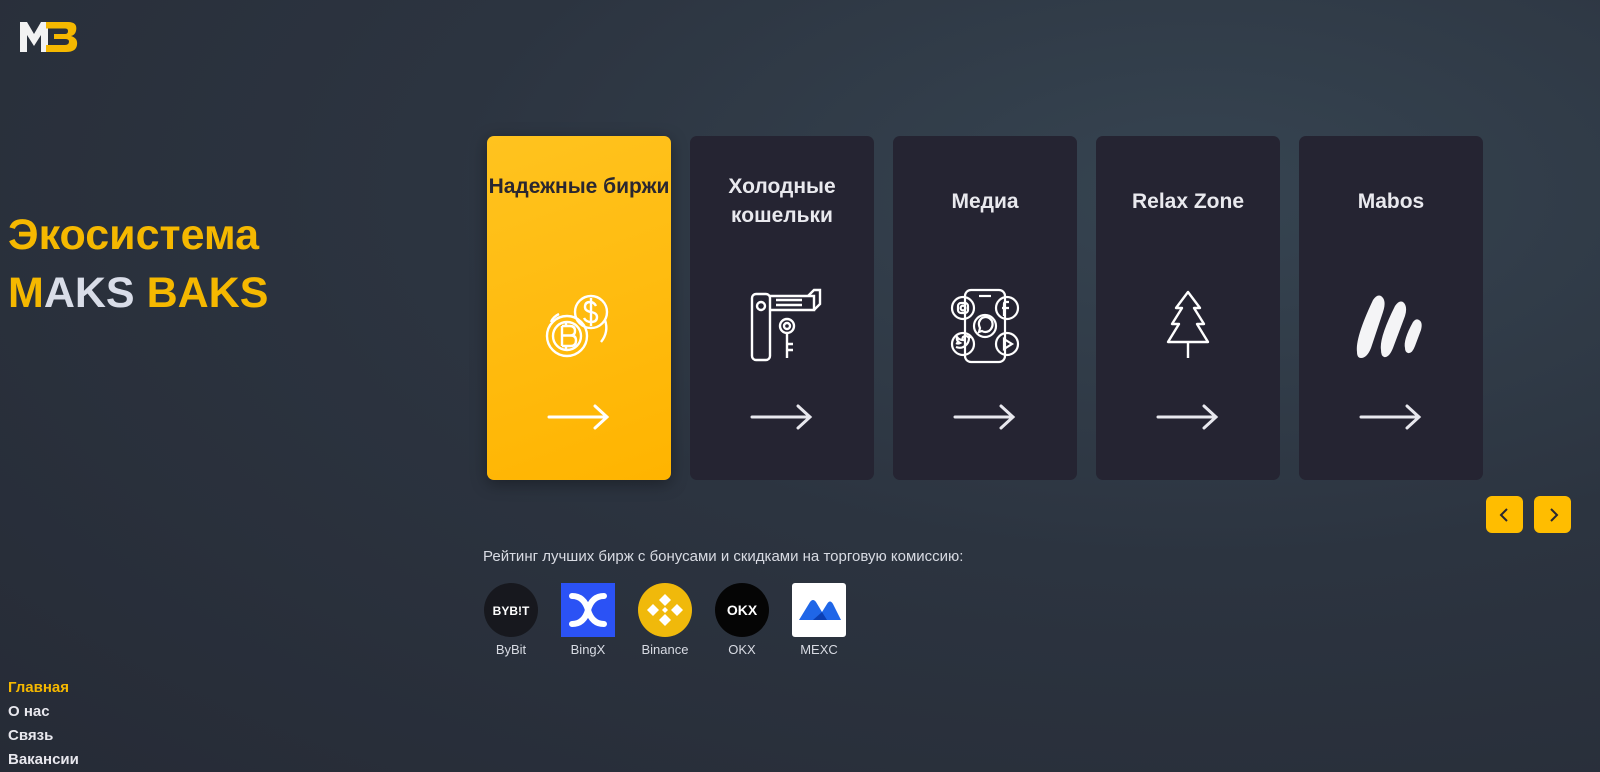  I want to click on svg-text: BYB!T, so click(511, 611).